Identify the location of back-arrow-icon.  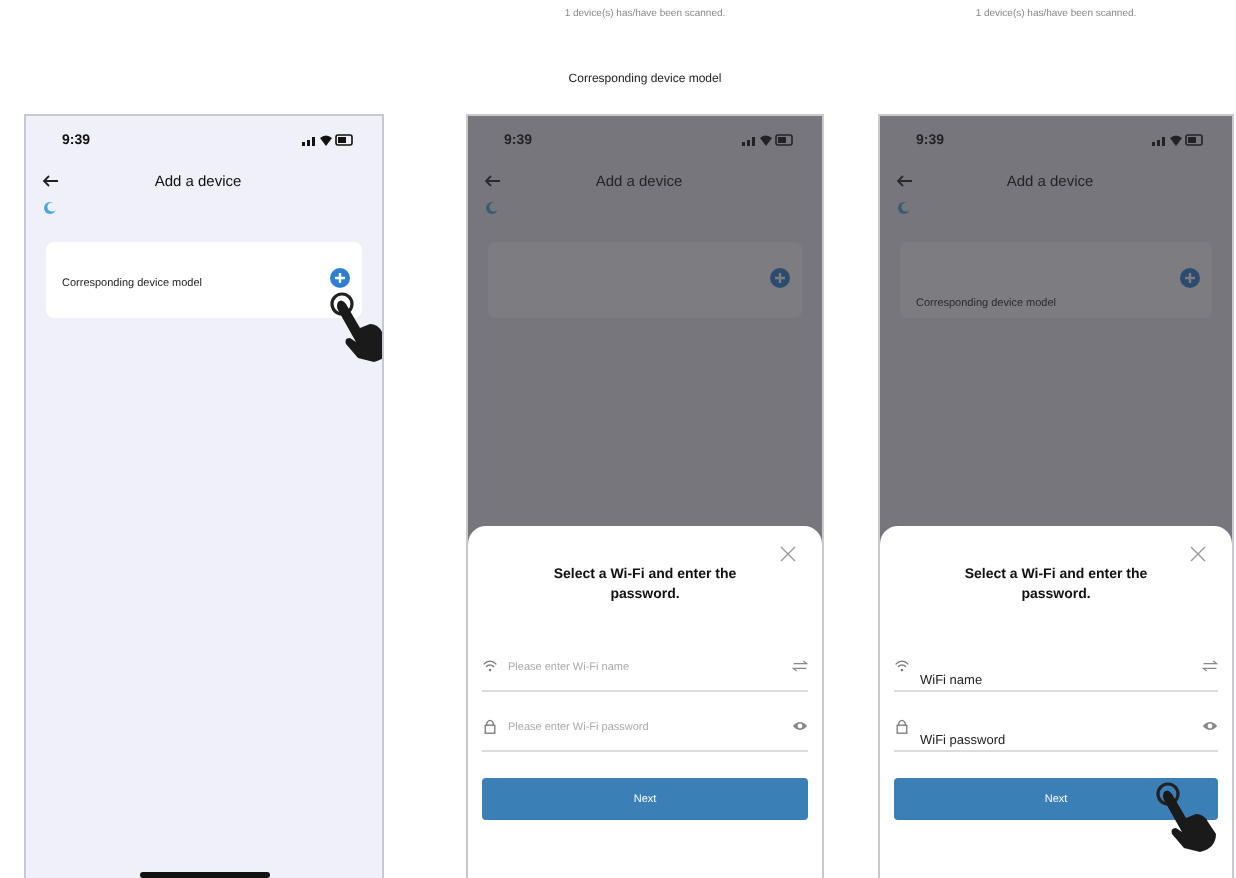
(50, 180).